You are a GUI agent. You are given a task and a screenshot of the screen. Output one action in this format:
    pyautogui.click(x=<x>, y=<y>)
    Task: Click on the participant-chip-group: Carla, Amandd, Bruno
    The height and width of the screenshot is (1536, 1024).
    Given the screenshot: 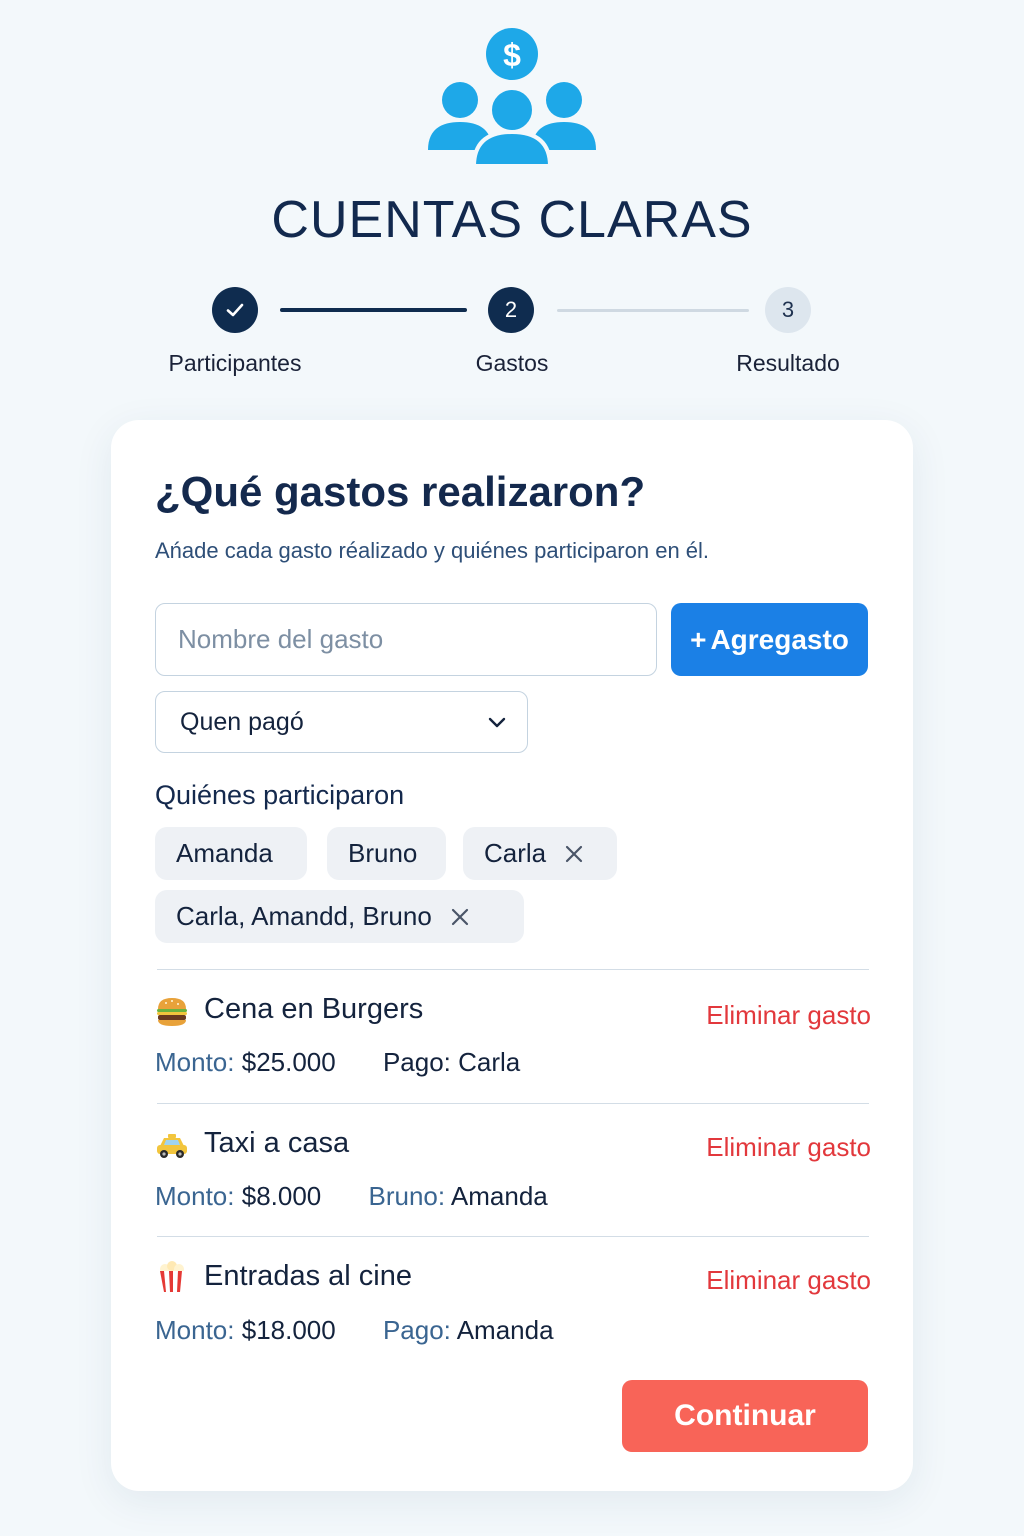 What is the action you would take?
    pyautogui.click(x=339, y=916)
    